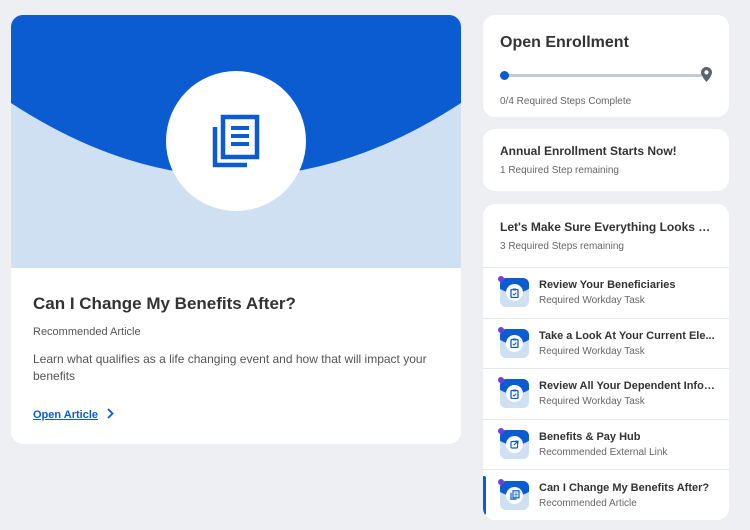 The height and width of the screenshot is (530, 750). What do you see at coordinates (564, 42) in the screenshot?
I see `enrollment-title: Open Enrollment` at bounding box center [564, 42].